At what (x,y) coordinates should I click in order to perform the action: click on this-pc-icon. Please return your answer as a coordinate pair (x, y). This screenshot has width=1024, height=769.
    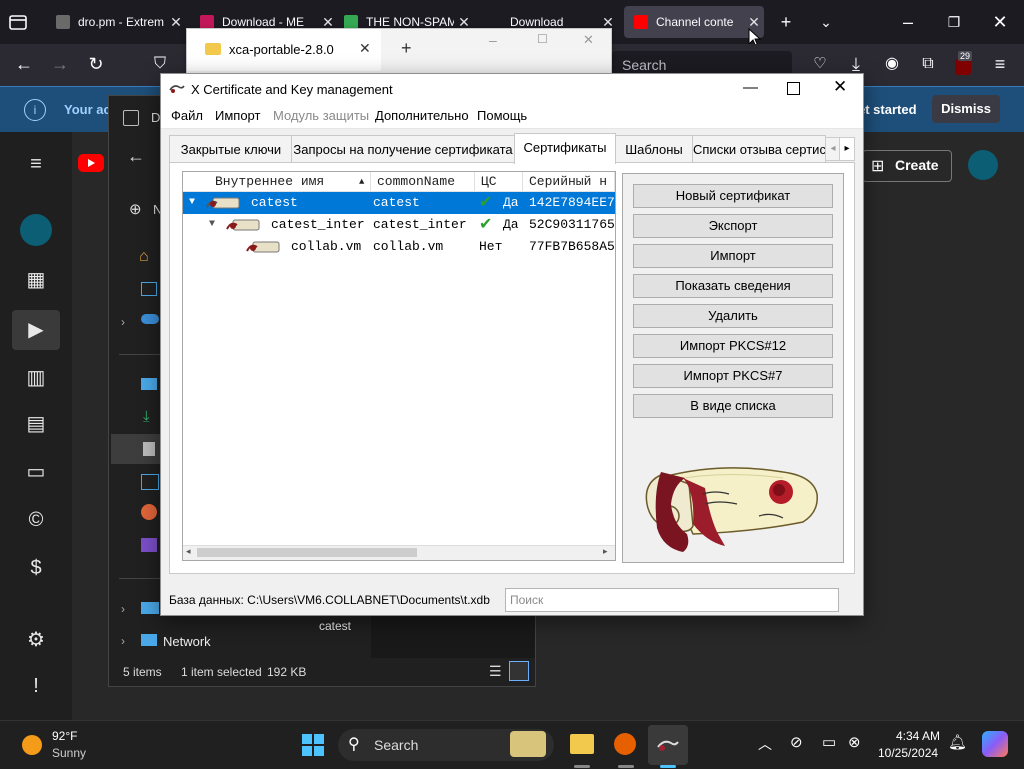
    Looking at the image, I should click on (150, 608).